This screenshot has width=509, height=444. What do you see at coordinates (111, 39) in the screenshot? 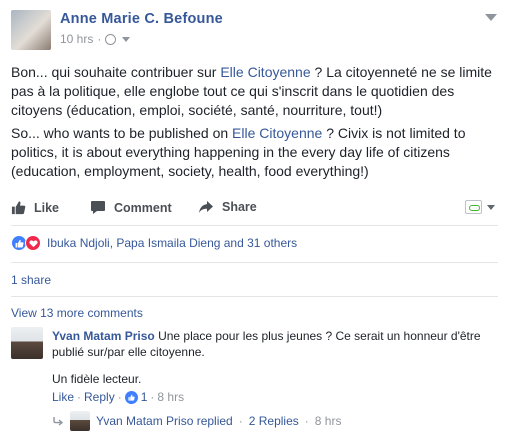
I see `globe-icon` at bounding box center [111, 39].